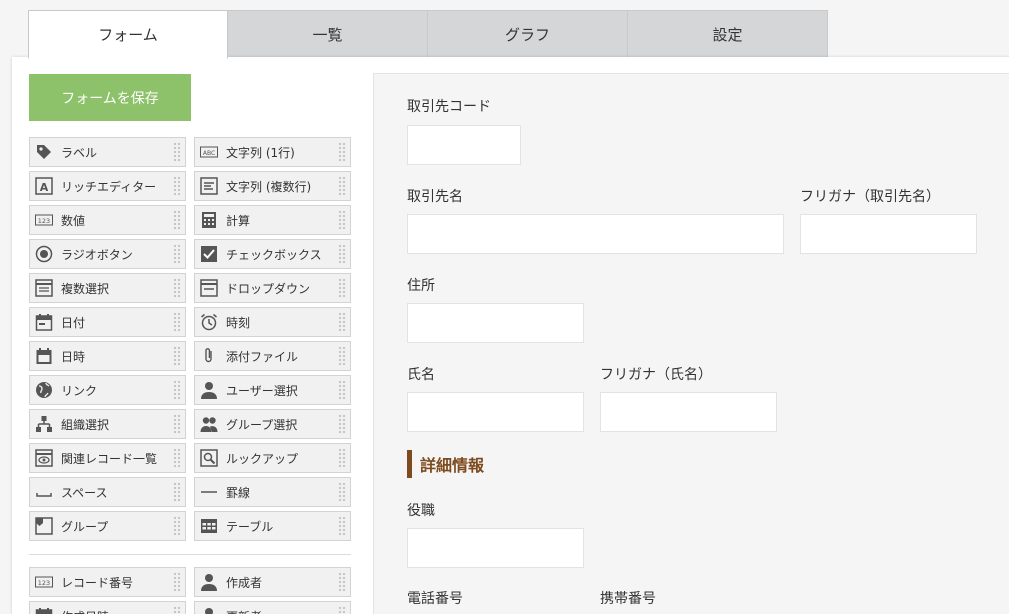  I want to click on palette-item-label: 数値, so click(73, 220).